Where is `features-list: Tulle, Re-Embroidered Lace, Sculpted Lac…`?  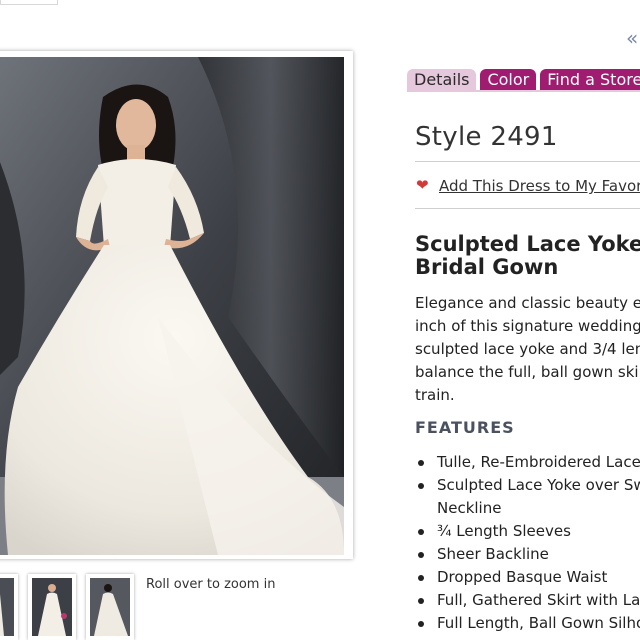 features-list: Tulle, Re-Embroidered Lace, Sculpted Lac… is located at coordinates (527, 543).